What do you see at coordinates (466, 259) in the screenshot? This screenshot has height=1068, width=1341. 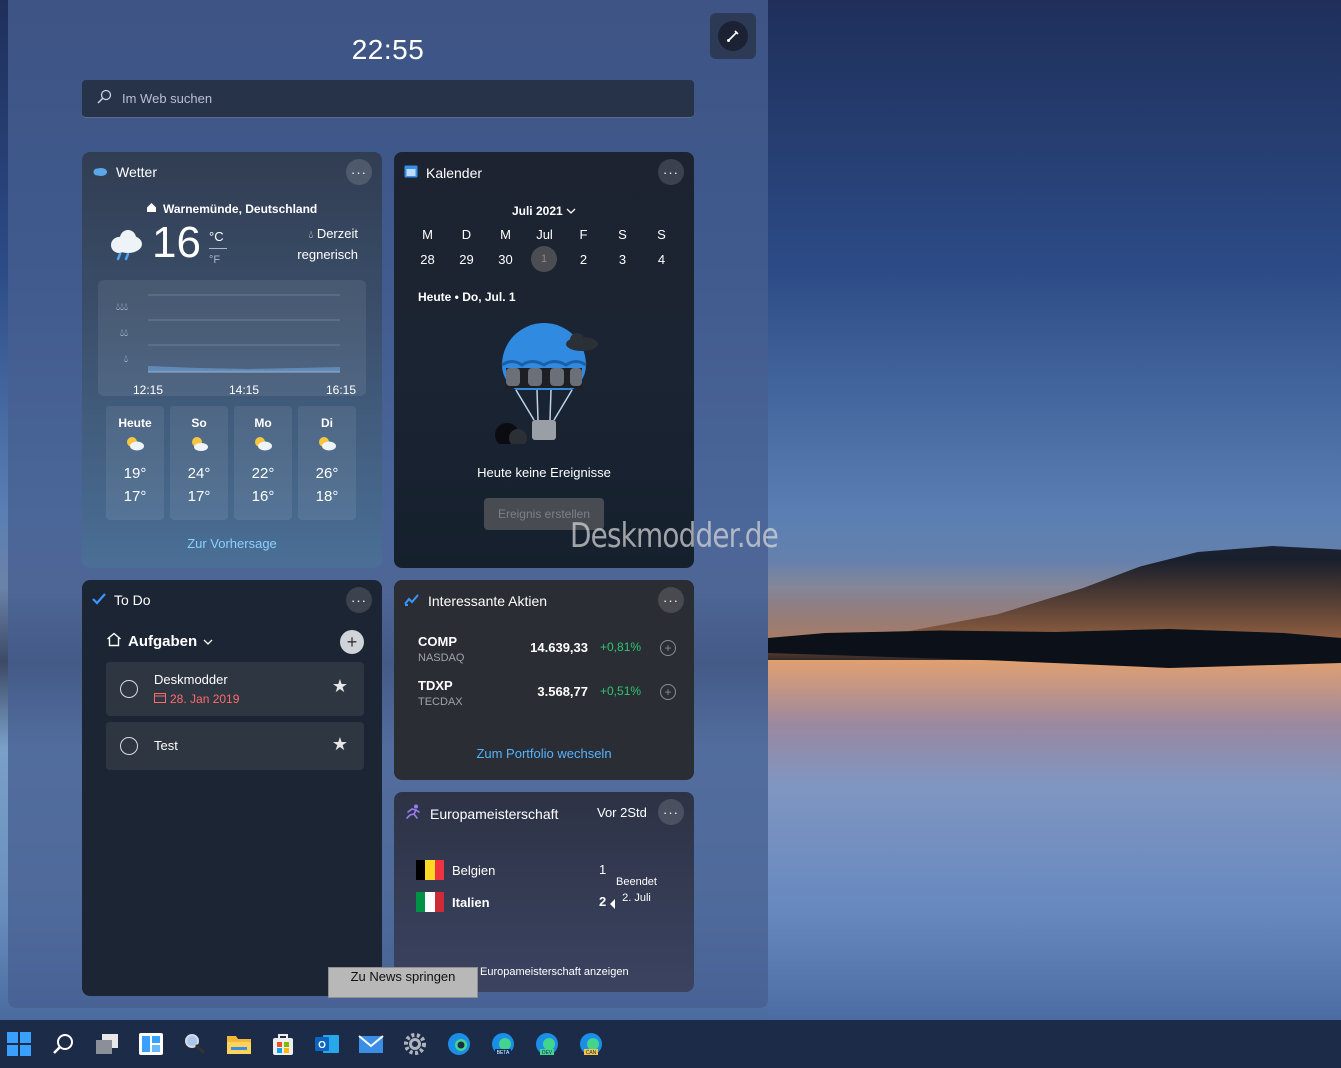 I see `date-cell: 29` at bounding box center [466, 259].